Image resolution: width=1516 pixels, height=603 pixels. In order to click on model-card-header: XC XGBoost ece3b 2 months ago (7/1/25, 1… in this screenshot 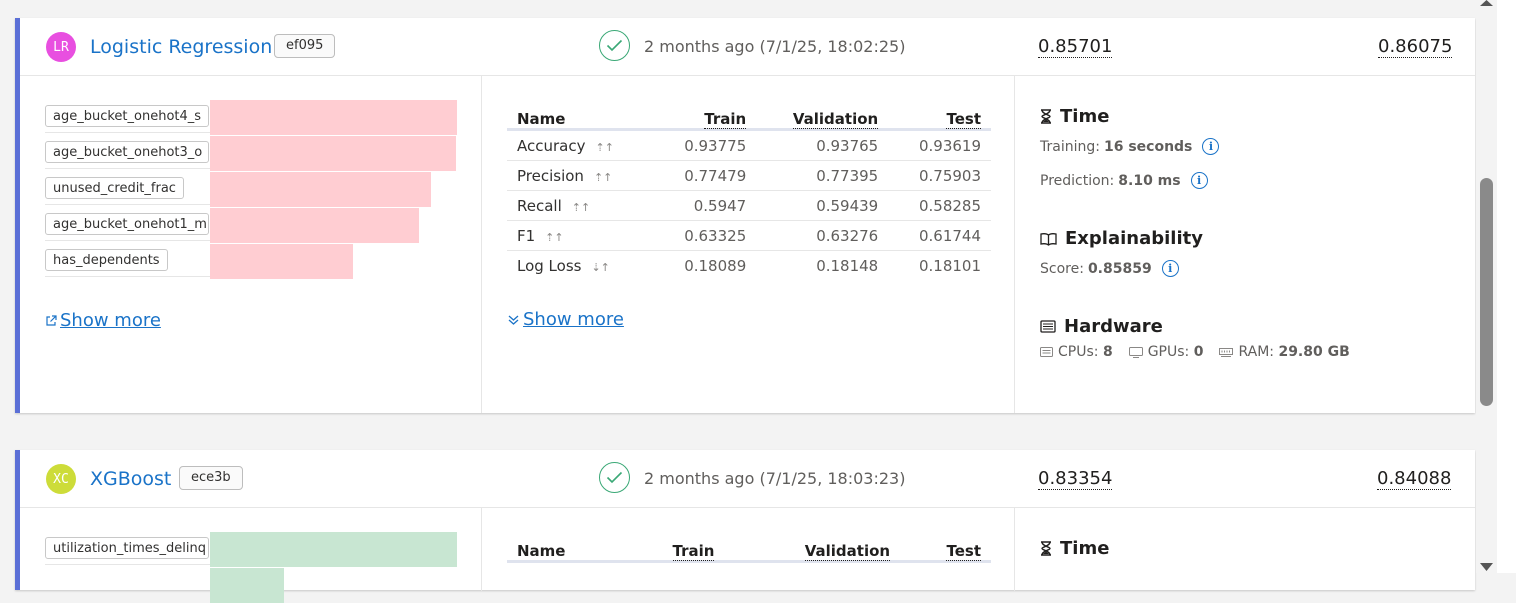, I will do `click(747, 479)`.